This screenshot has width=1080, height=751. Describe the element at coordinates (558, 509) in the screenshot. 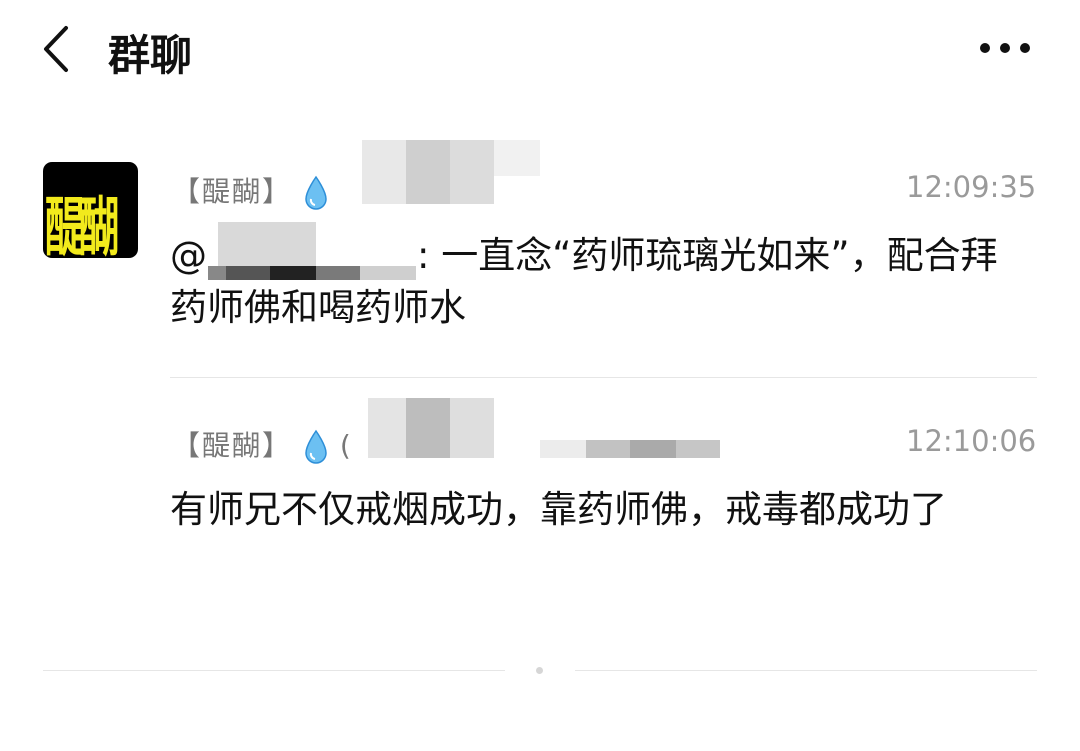

I see `message-body: 有师兄不仅戒烟成功，靠药师佛，戒毒都成功了` at that location.